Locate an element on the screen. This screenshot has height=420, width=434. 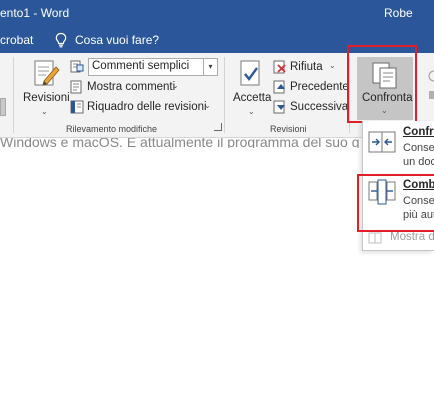
source-documents-icon is located at coordinates (375, 238).